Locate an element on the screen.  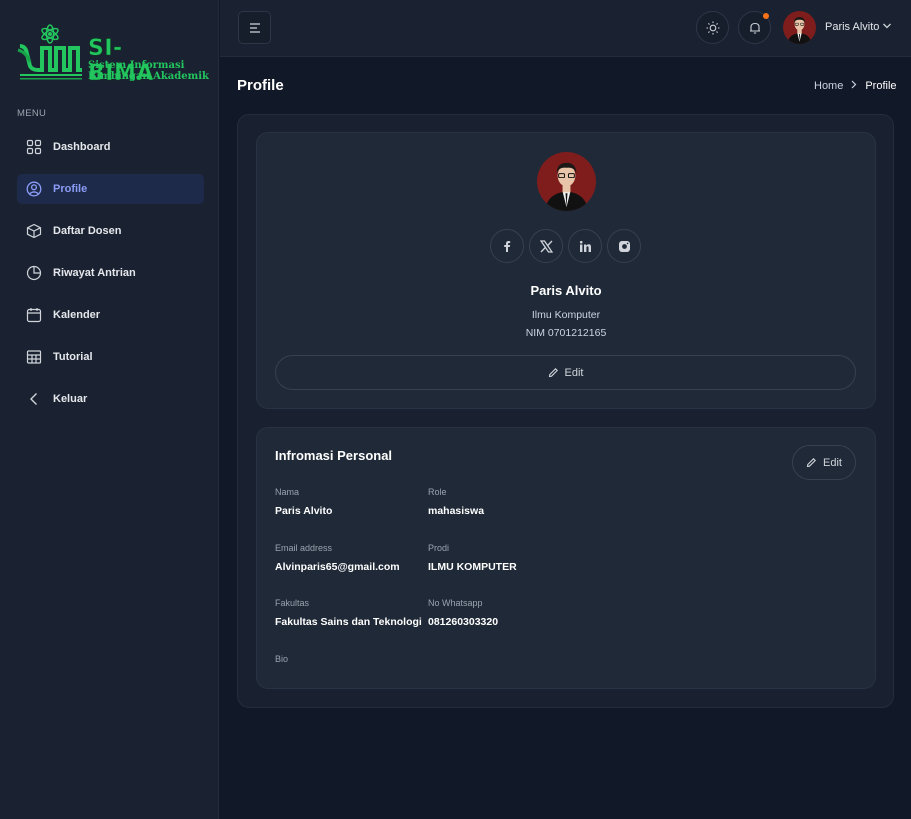
calendar-icon is located at coordinates (34, 315).